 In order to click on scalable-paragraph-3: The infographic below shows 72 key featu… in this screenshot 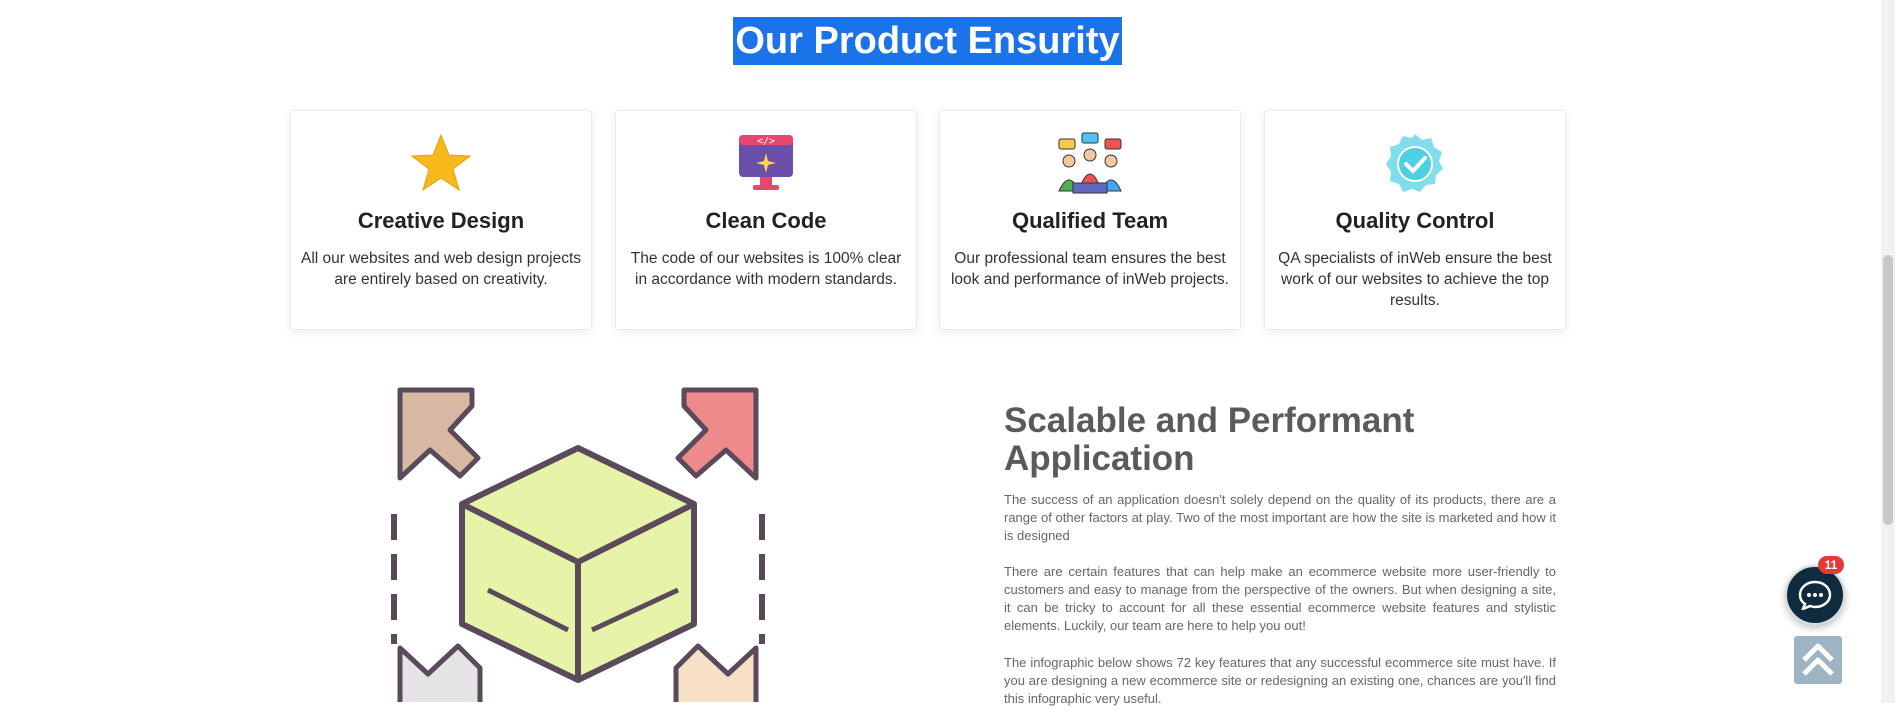, I will do `click(1280, 680)`.